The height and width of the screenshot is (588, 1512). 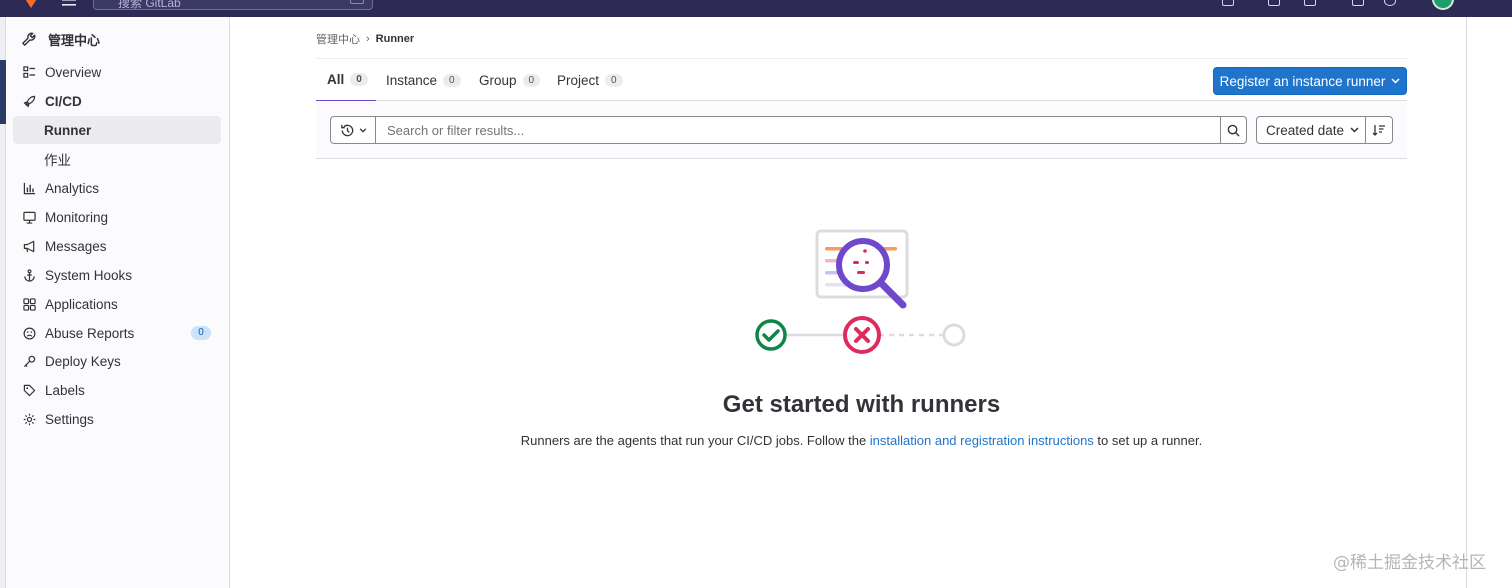 I want to click on sort-lowest-icon, so click(x=1378, y=130).